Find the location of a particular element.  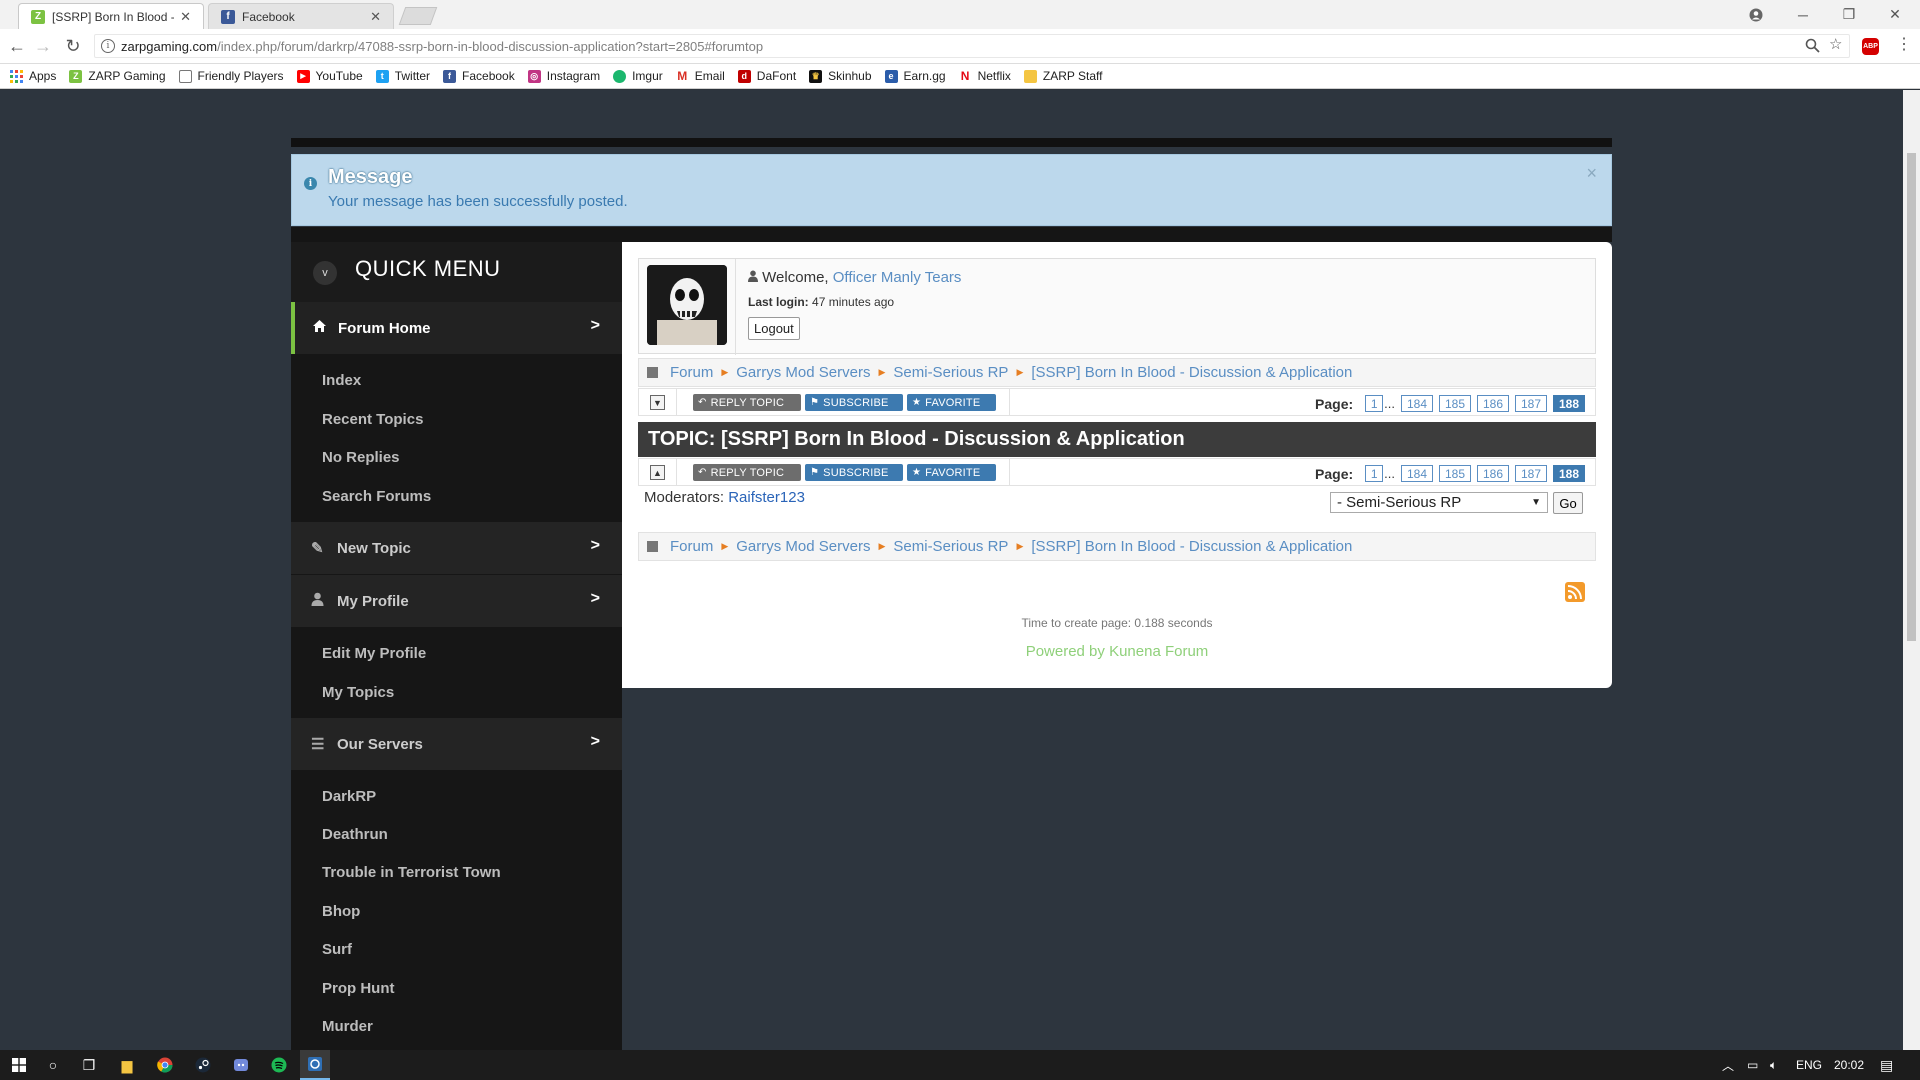

avatar is located at coordinates (687, 305).